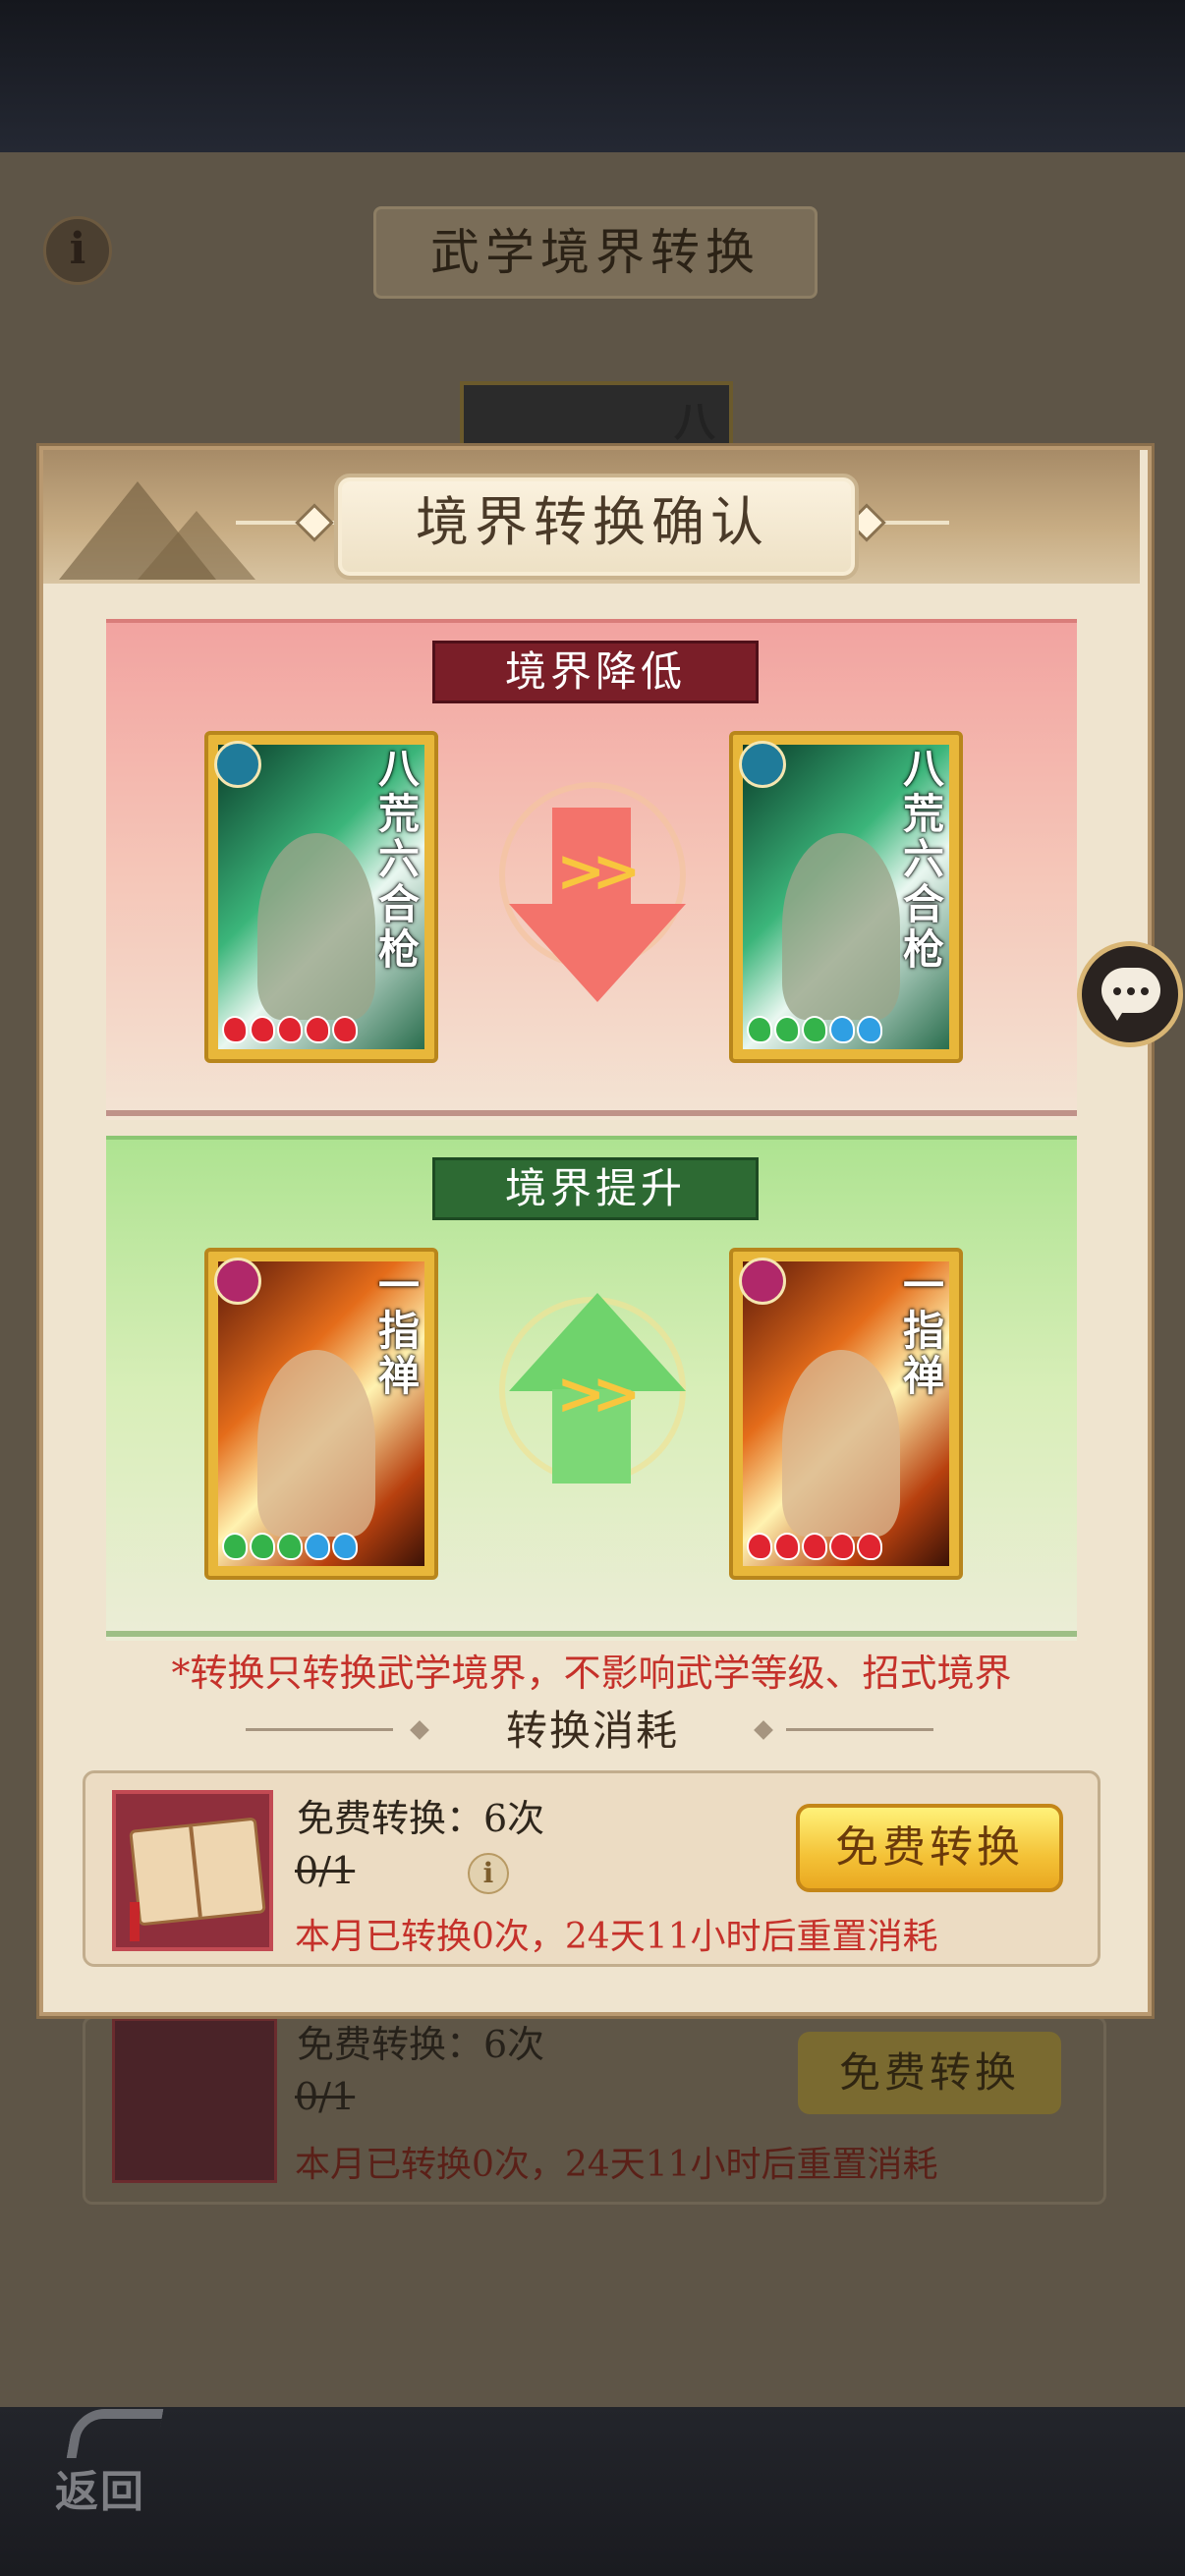 The width and height of the screenshot is (1185, 2576). What do you see at coordinates (596, 252) in the screenshot?
I see `background-title: 武学境界转换` at bounding box center [596, 252].